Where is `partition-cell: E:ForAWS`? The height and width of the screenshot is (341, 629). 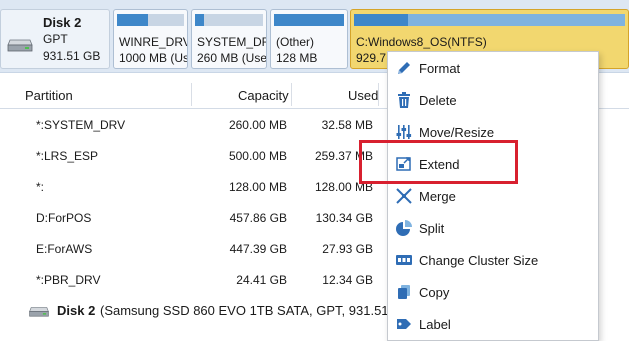
partition-cell: E:ForAWS is located at coordinates (64, 249).